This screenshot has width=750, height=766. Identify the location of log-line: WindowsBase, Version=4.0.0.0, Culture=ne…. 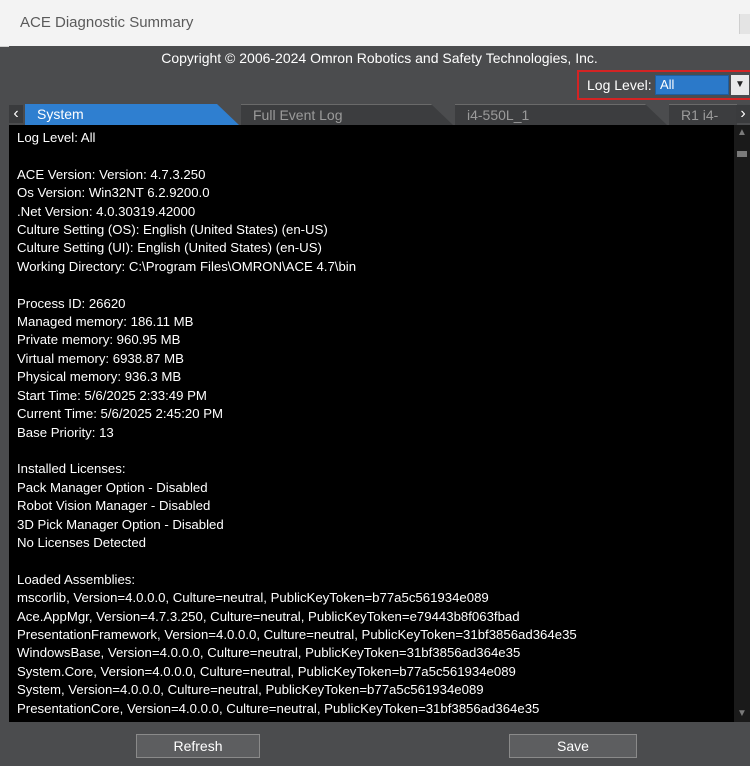
(269, 653).